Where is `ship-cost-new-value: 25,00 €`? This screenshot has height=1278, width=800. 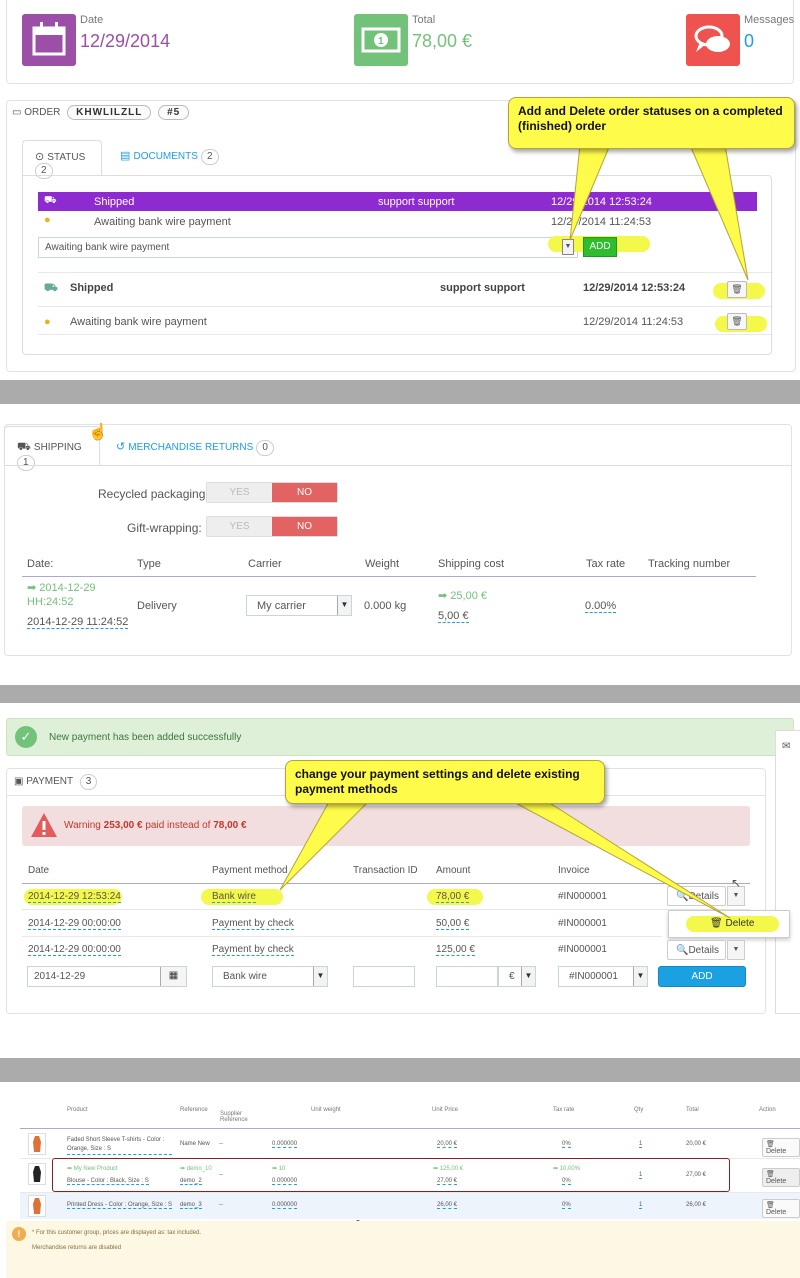
ship-cost-new-value: 25,00 € is located at coordinates (468, 596).